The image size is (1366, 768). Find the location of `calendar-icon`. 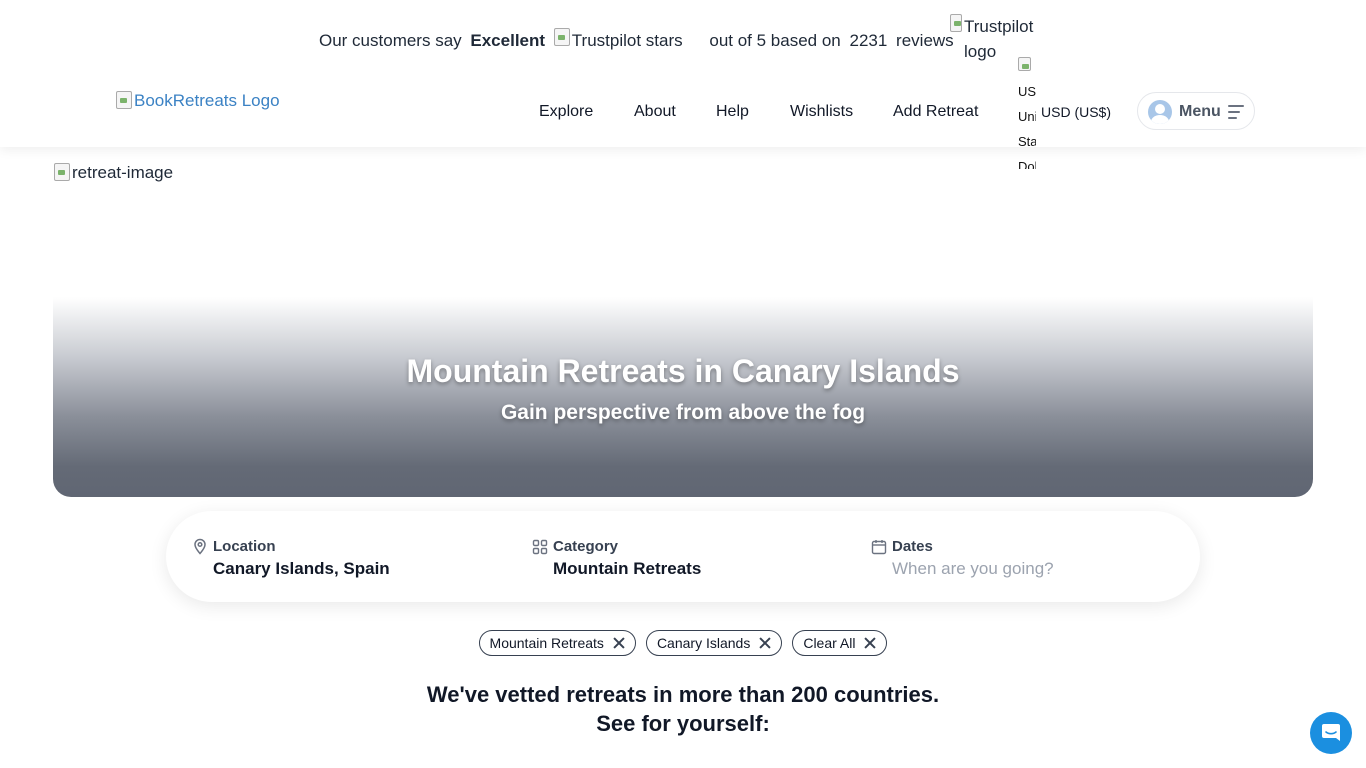

calendar-icon is located at coordinates (879, 546).